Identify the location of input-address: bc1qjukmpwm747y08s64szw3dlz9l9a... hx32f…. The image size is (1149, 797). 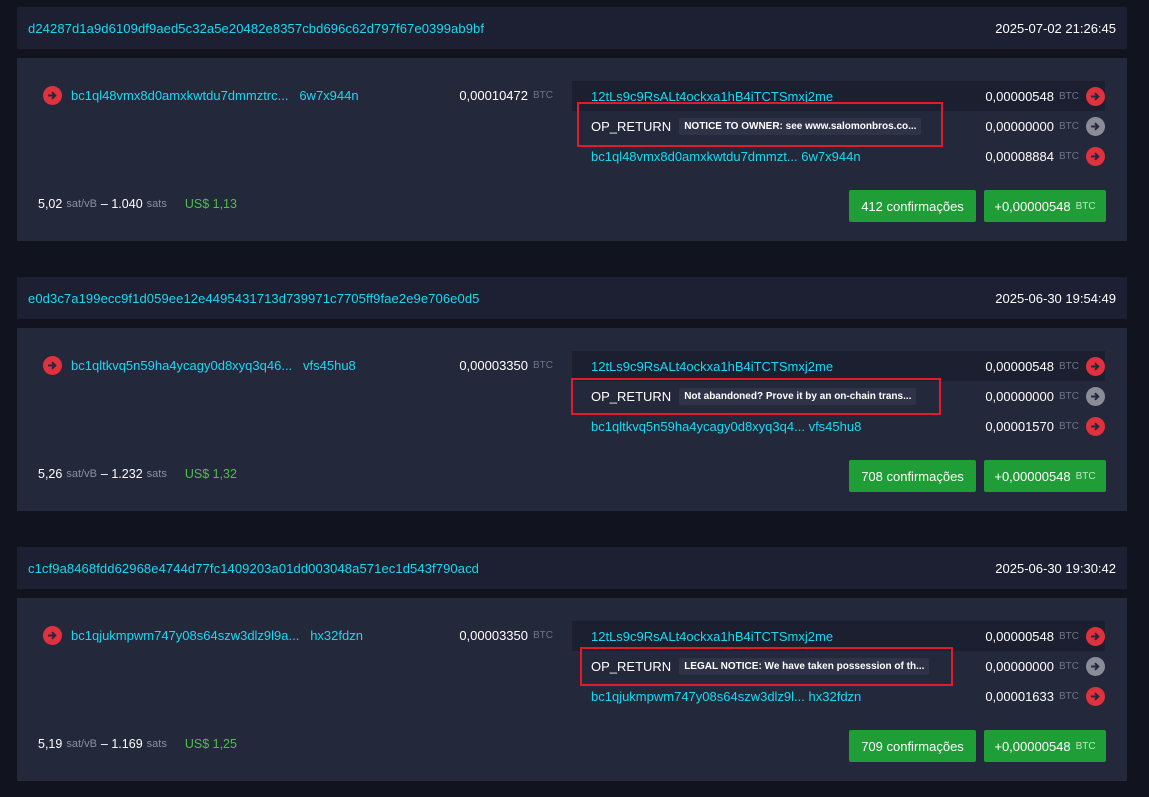
(258, 635).